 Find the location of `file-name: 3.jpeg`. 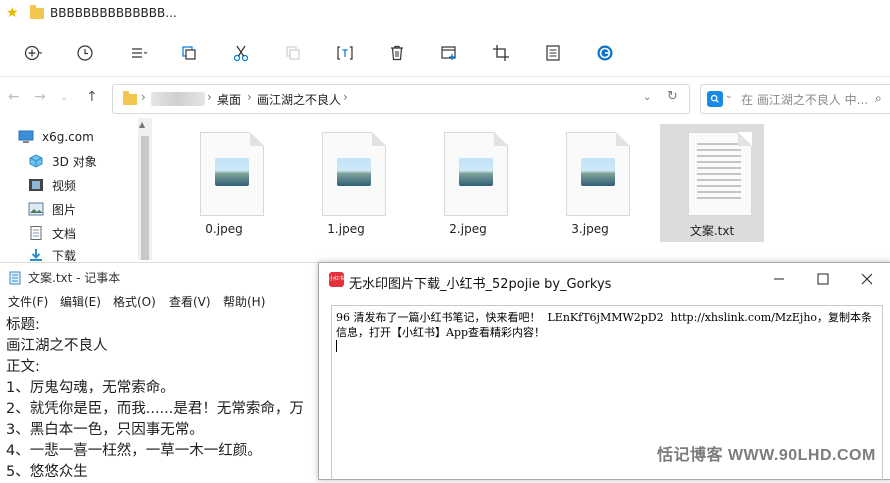

file-name: 3.jpeg is located at coordinates (590, 229).